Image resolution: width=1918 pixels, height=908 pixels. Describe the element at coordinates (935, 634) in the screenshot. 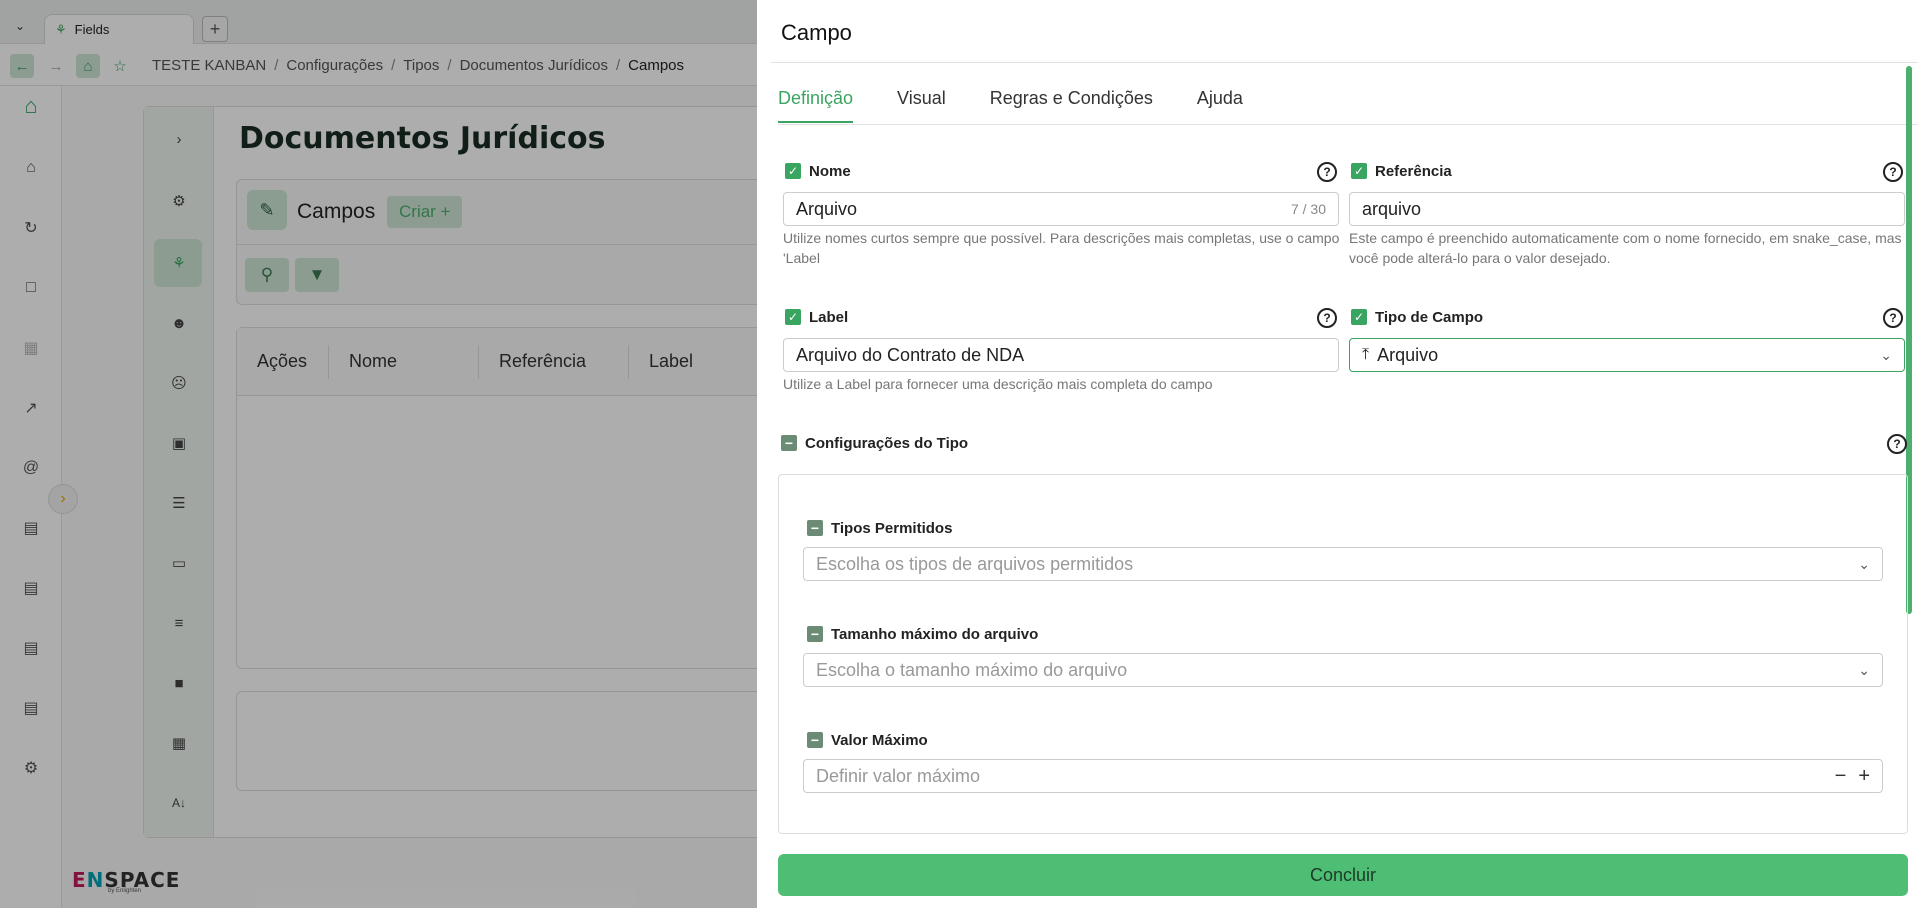

I see `tamanho-maximo-label: Tamanho máximo do arquivo` at that location.